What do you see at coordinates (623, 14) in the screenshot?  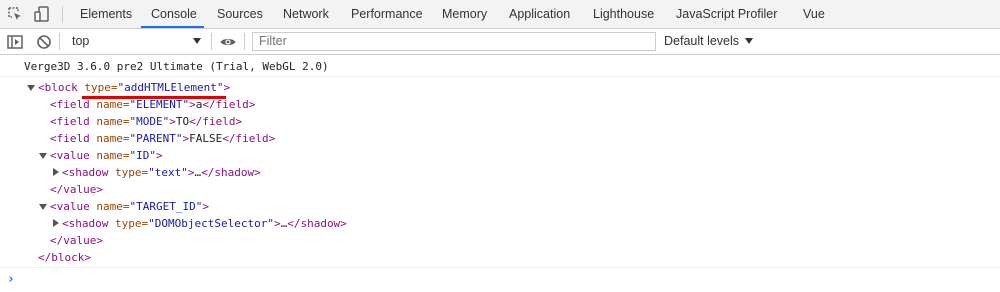 I see `tab-lighthouse: Lighthouse` at bounding box center [623, 14].